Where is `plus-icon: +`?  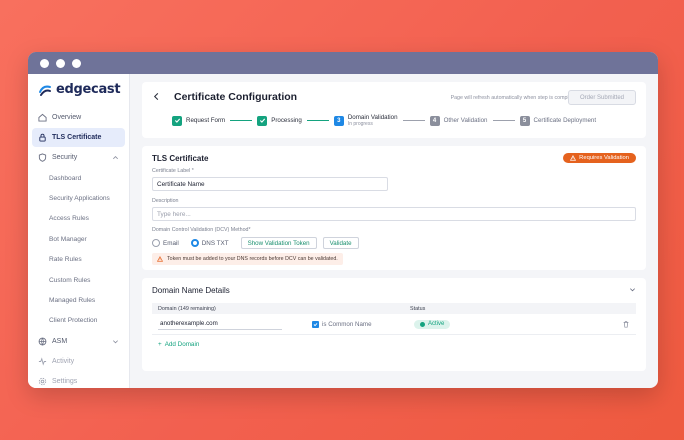
plus-icon: + is located at coordinates (160, 344).